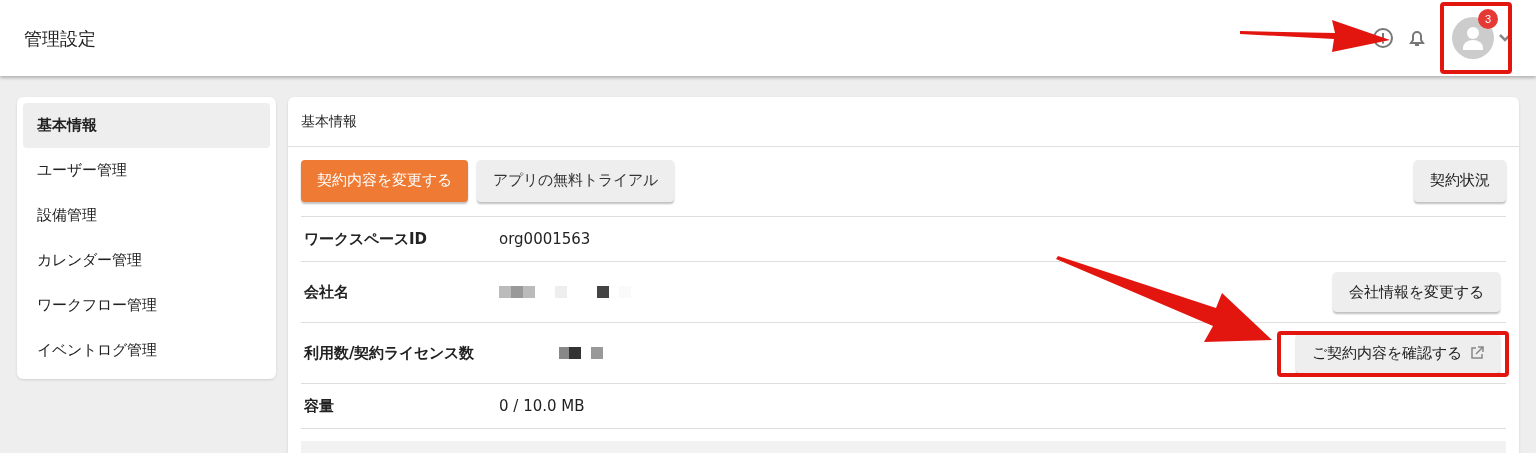 This screenshot has width=1536, height=453. Describe the element at coordinates (1473, 38) in the screenshot. I see `avatar-icon` at that location.